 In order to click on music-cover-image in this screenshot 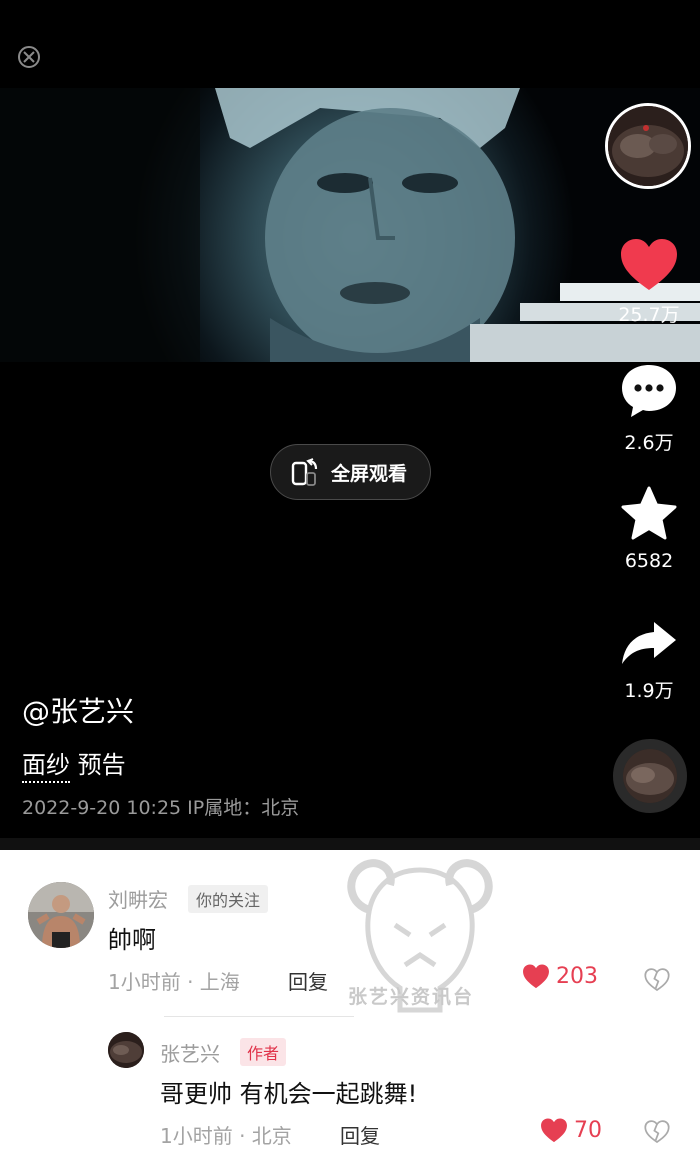, I will do `click(650, 776)`.